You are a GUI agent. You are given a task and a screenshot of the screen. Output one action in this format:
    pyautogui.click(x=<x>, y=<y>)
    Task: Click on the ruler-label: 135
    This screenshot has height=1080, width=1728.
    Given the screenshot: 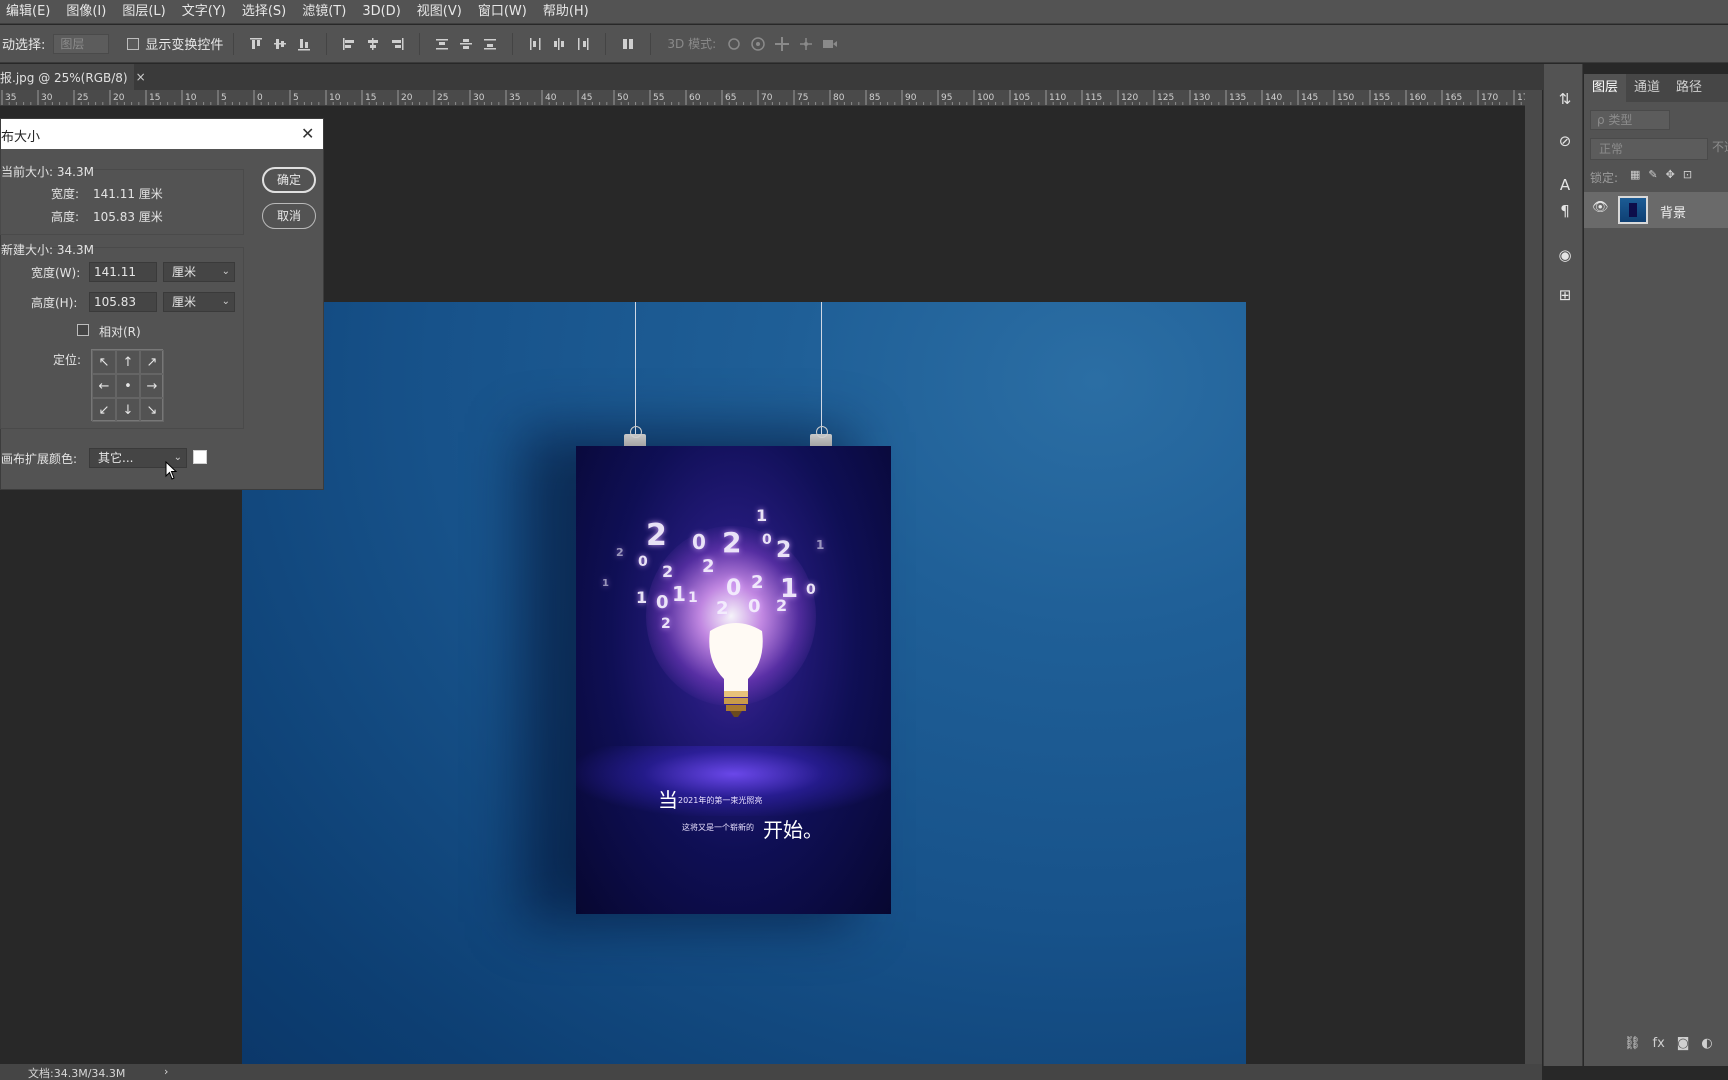 What is the action you would take?
    pyautogui.click(x=1237, y=98)
    